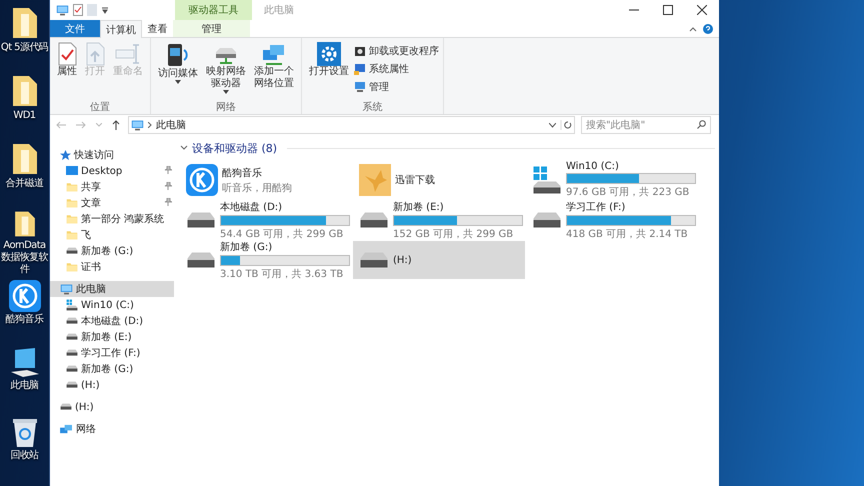  I want to click on properties-icon, so click(78, 10).